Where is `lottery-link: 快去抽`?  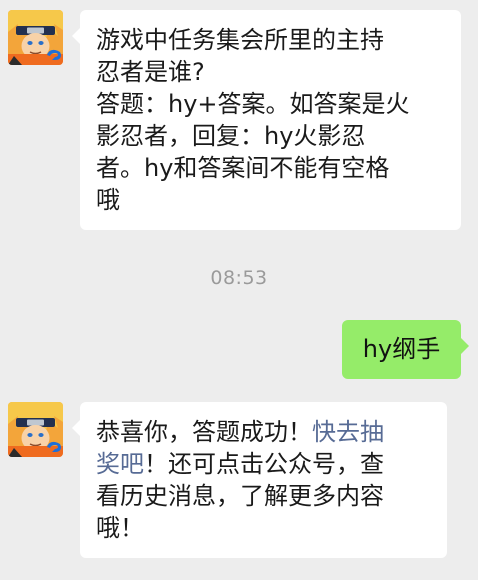
lottery-link: 快去抽 is located at coordinates (348, 432).